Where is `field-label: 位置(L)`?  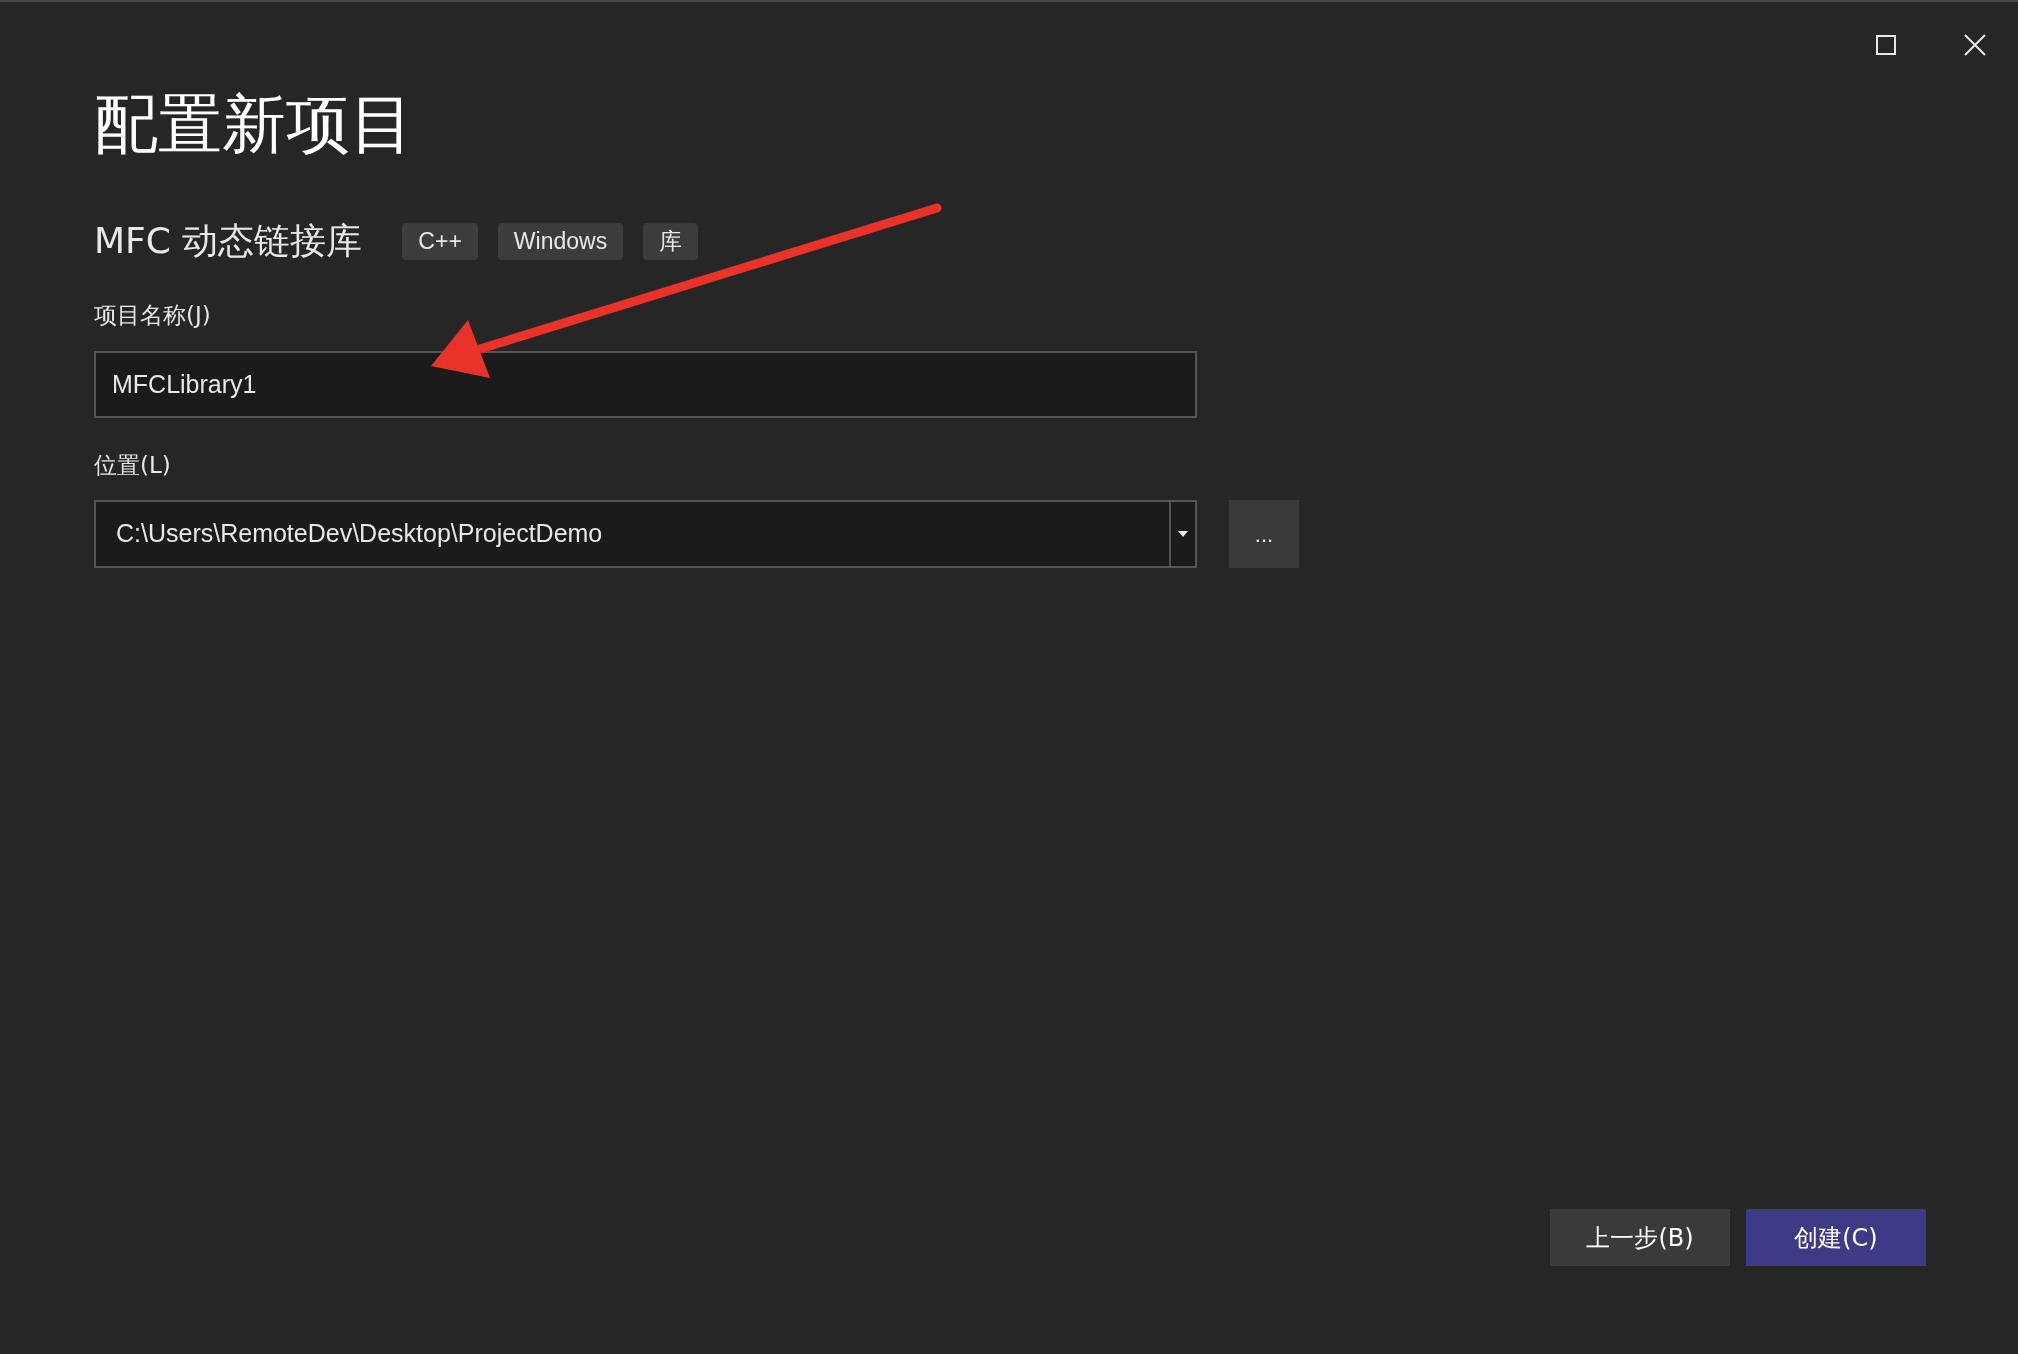 field-label: 位置(L) is located at coordinates (133, 465).